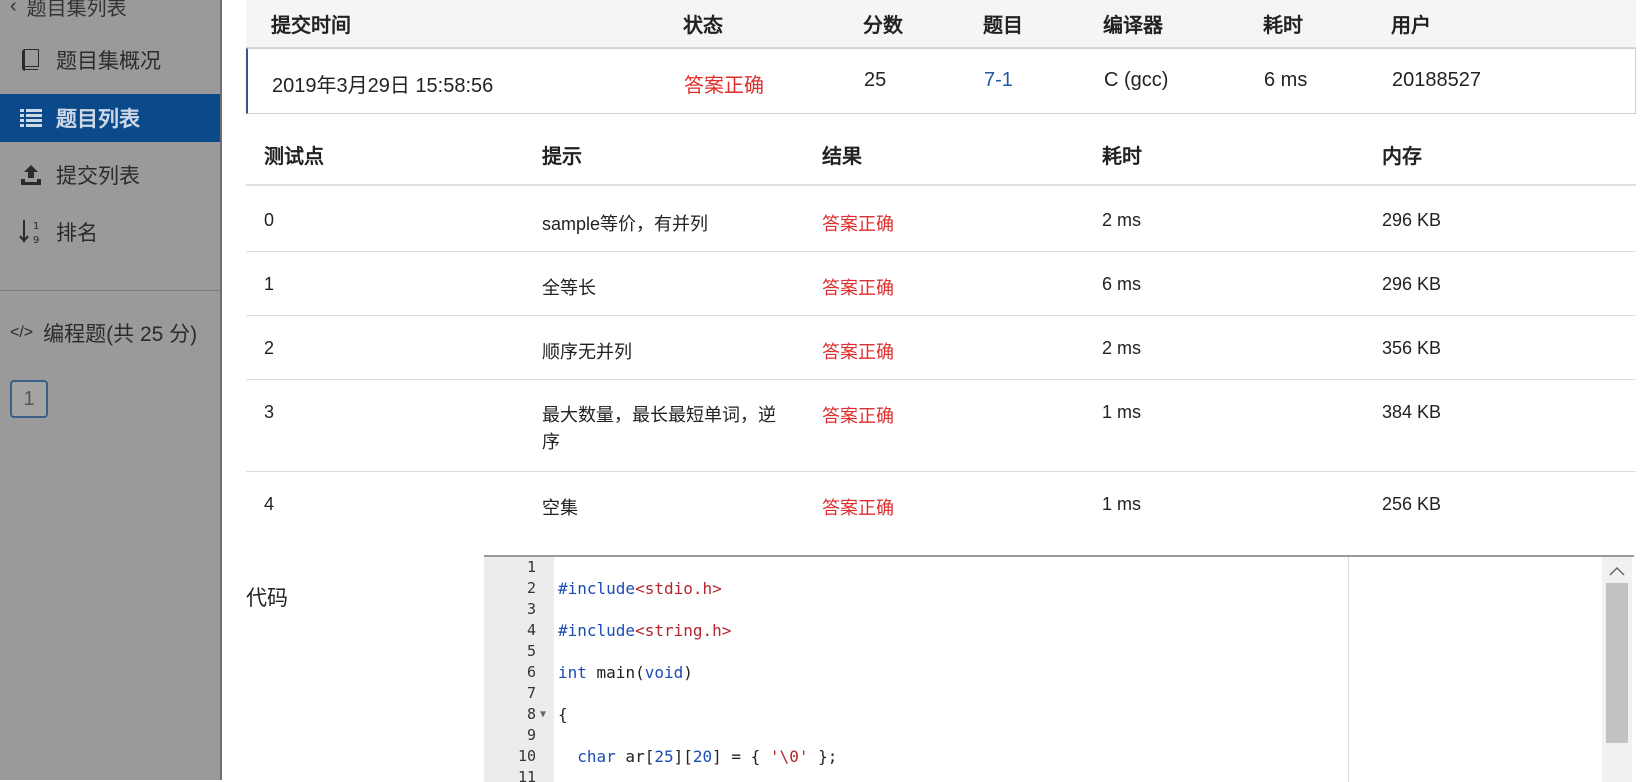 Image resolution: width=1647 pixels, height=782 pixels. What do you see at coordinates (98, 119) in the screenshot?
I see `sidebar-item-label: 题目列表` at bounding box center [98, 119].